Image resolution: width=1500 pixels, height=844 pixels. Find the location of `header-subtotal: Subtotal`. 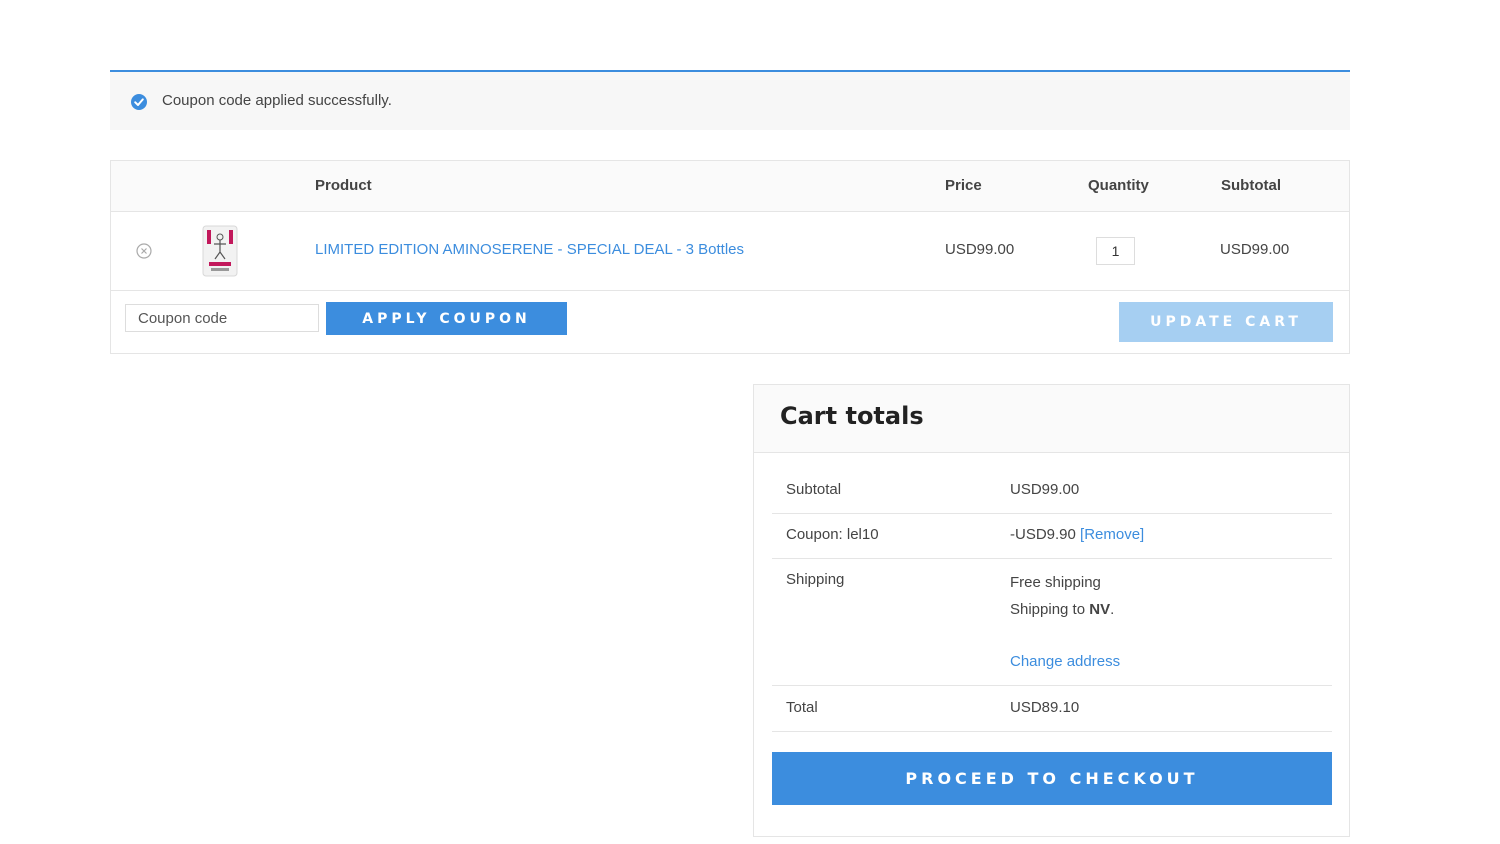

header-subtotal: Subtotal is located at coordinates (1251, 185).